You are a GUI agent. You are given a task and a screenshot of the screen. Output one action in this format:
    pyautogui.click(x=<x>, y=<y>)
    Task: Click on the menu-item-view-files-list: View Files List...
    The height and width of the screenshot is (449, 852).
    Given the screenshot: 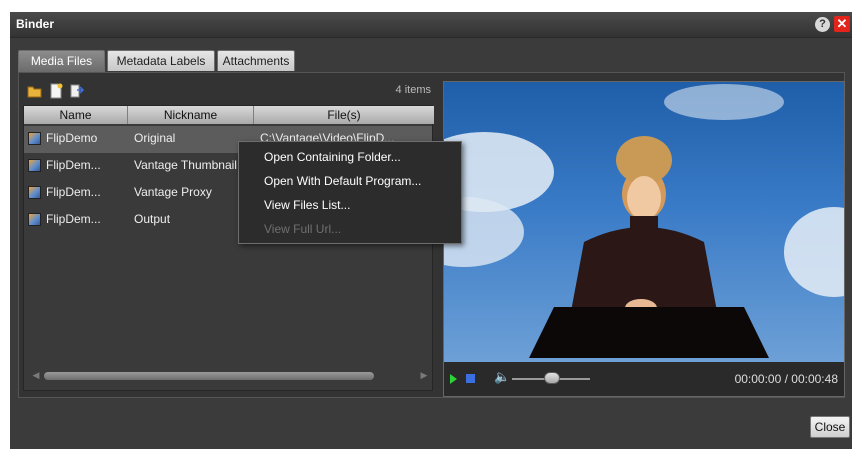 What is the action you would take?
    pyautogui.click(x=350, y=205)
    